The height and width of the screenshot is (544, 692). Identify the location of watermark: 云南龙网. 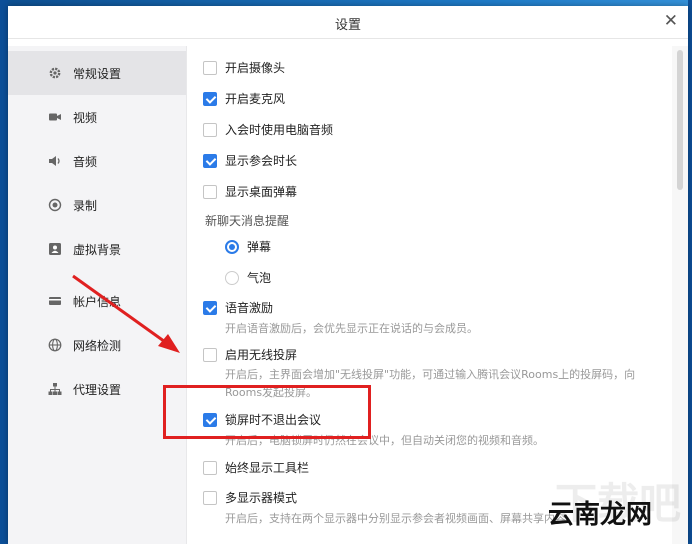
(600, 515).